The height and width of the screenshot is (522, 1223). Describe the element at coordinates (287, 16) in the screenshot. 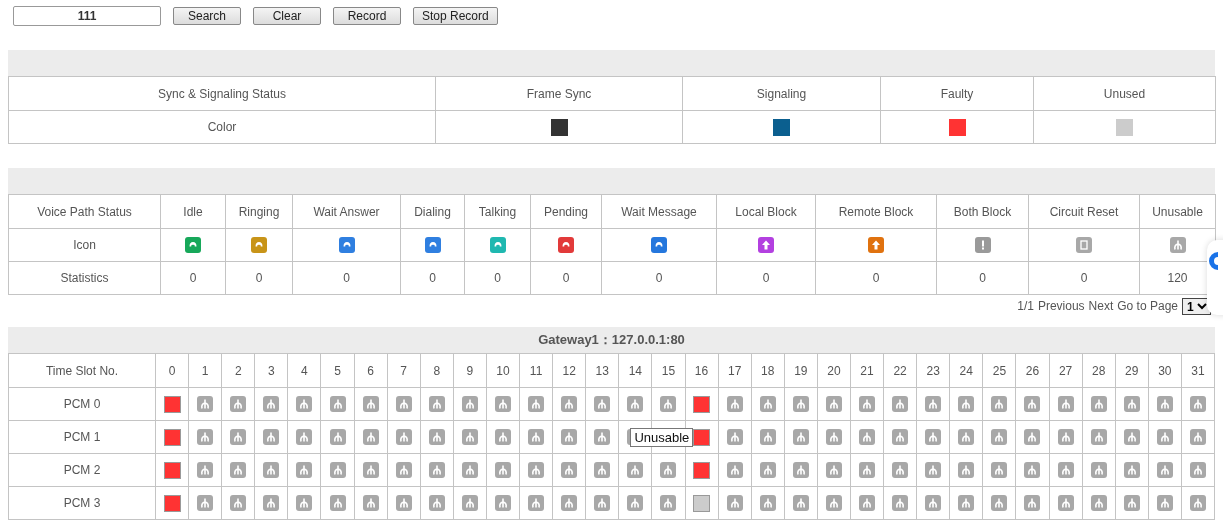

I see `toolbar-button: Clear` at that location.